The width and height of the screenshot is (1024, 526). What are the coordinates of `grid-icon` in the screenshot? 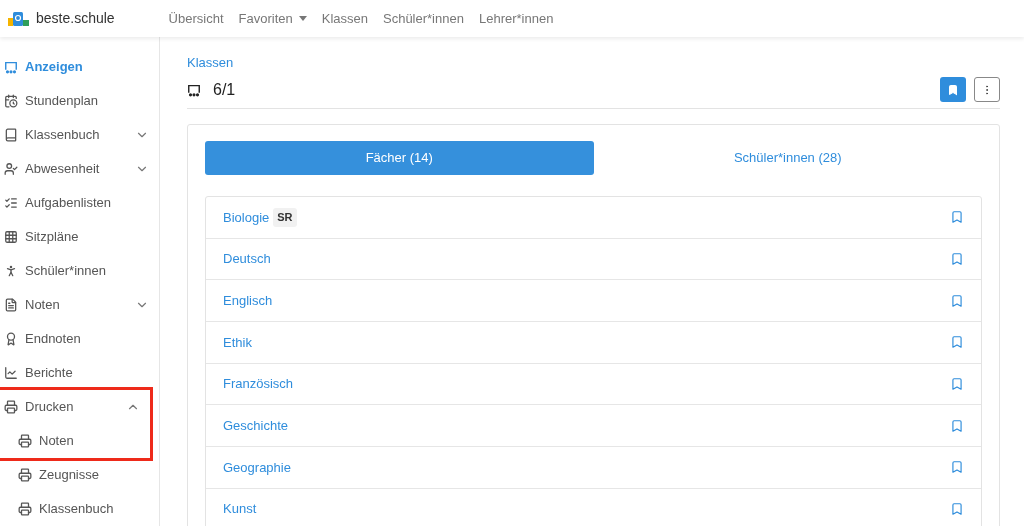 It's located at (11, 237).